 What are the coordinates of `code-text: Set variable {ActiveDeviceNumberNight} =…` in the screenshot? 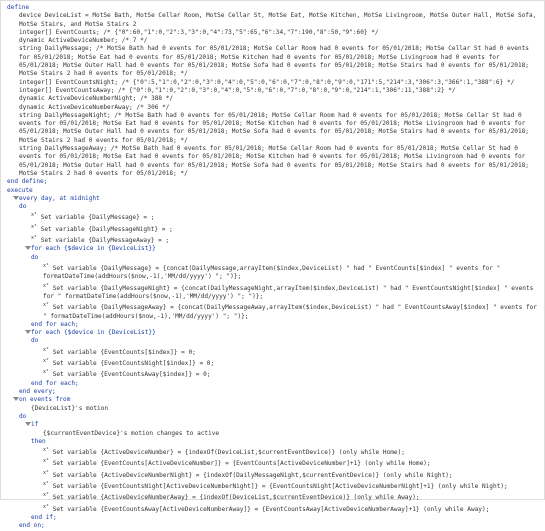 It's located at (252, 475).